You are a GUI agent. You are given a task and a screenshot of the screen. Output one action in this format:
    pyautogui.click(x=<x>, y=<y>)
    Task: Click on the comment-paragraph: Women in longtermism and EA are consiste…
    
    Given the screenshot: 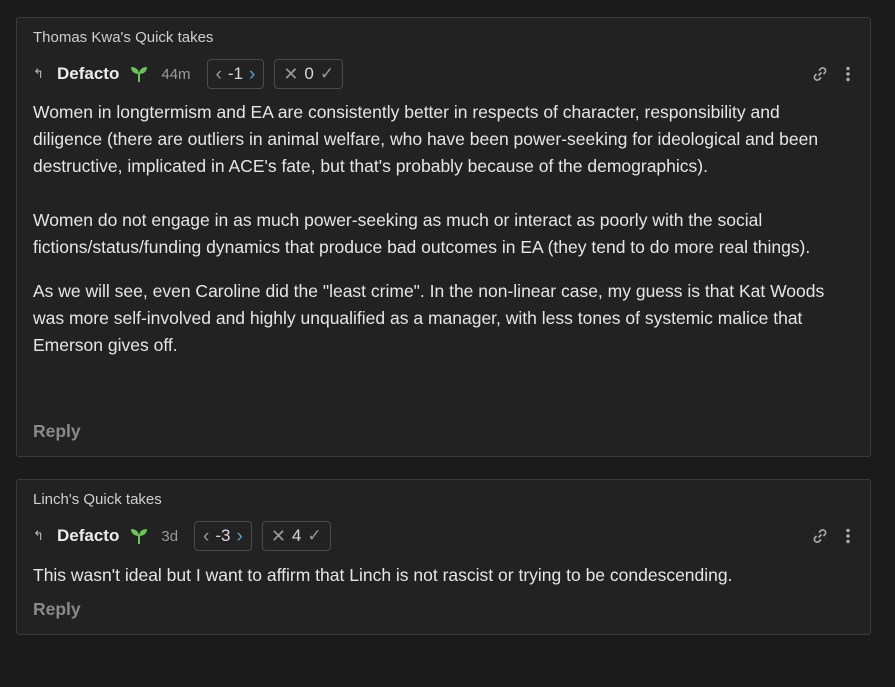 What is the action you would take?
    pyautogui.click(x=426, y=139)
    